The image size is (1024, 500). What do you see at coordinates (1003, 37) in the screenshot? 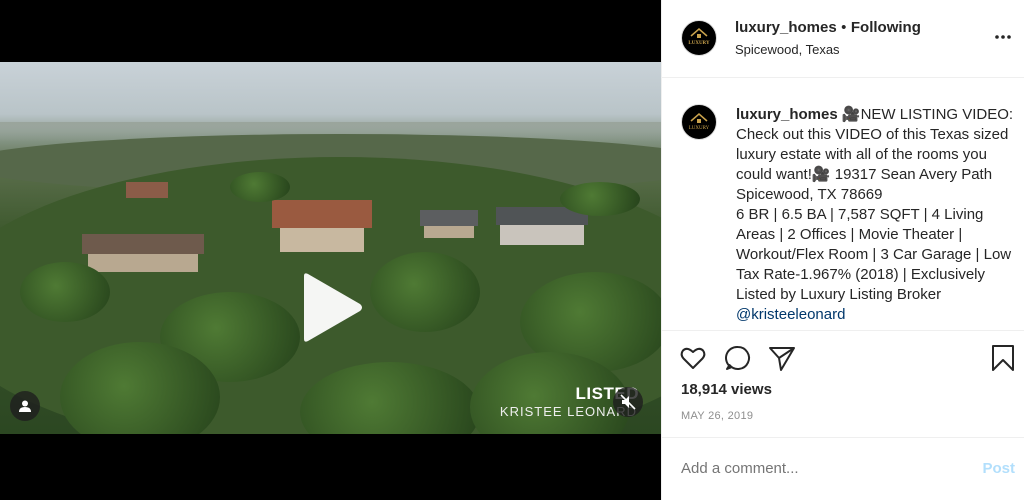
I see `more-icon` at bounding box center [1003, 37].